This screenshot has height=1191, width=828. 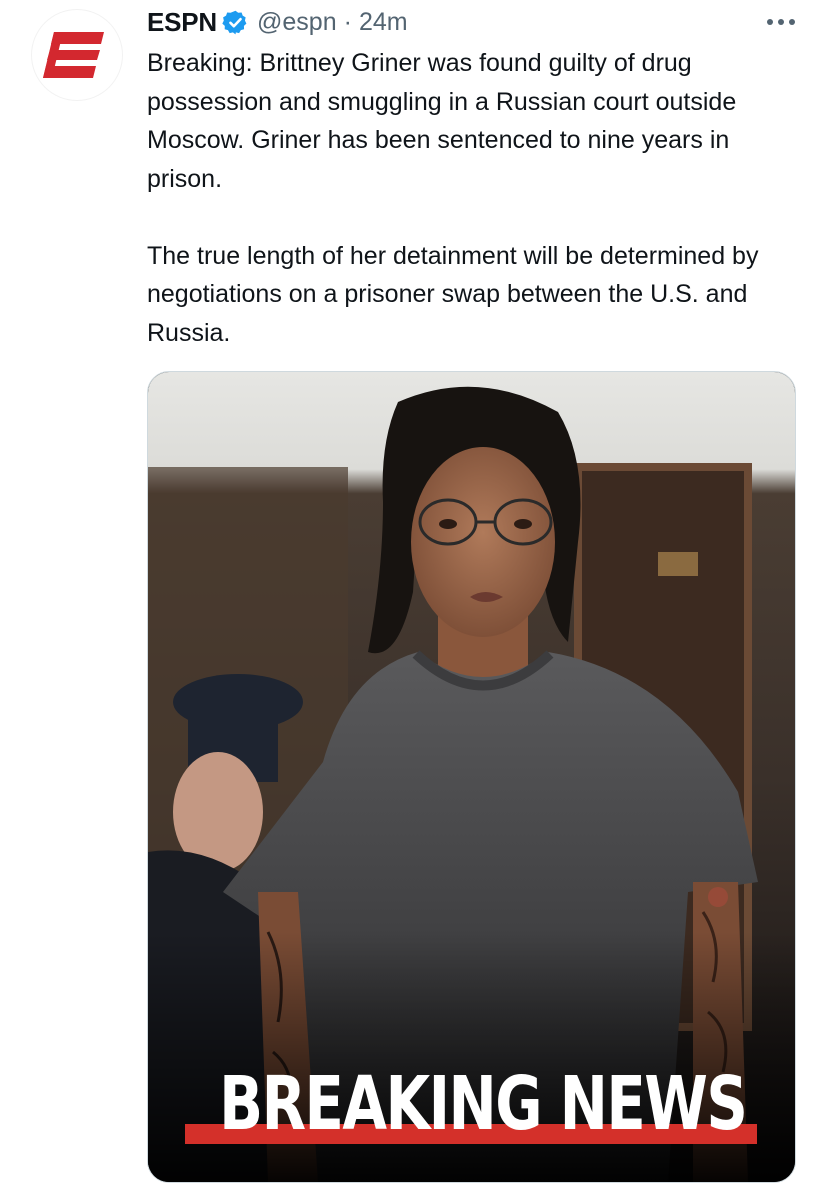 What do you see at coordinates (73, 55) in the screenshot?
I see `espn-logo-icon` at bounding box center [73, 55].